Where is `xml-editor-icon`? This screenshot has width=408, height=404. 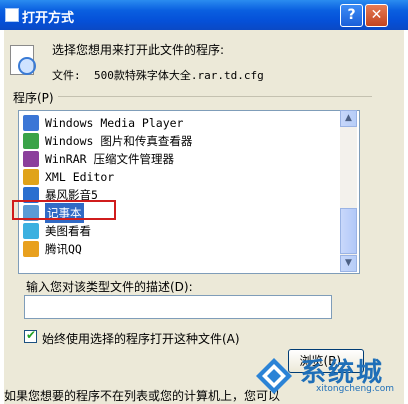 xml-editor-icon is located at coordinates (31, 177).